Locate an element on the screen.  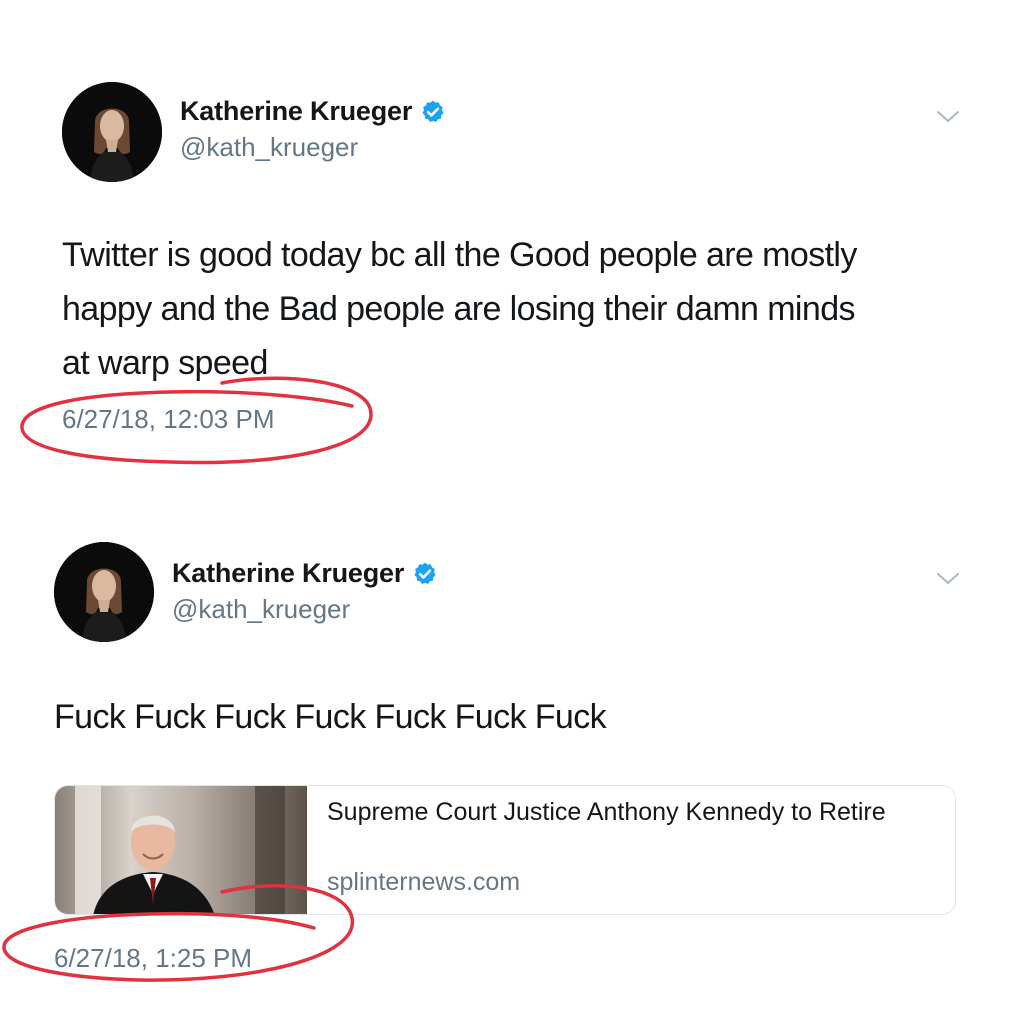
author-name-row: Katherine Krueger is located at coordinates (305, 573).